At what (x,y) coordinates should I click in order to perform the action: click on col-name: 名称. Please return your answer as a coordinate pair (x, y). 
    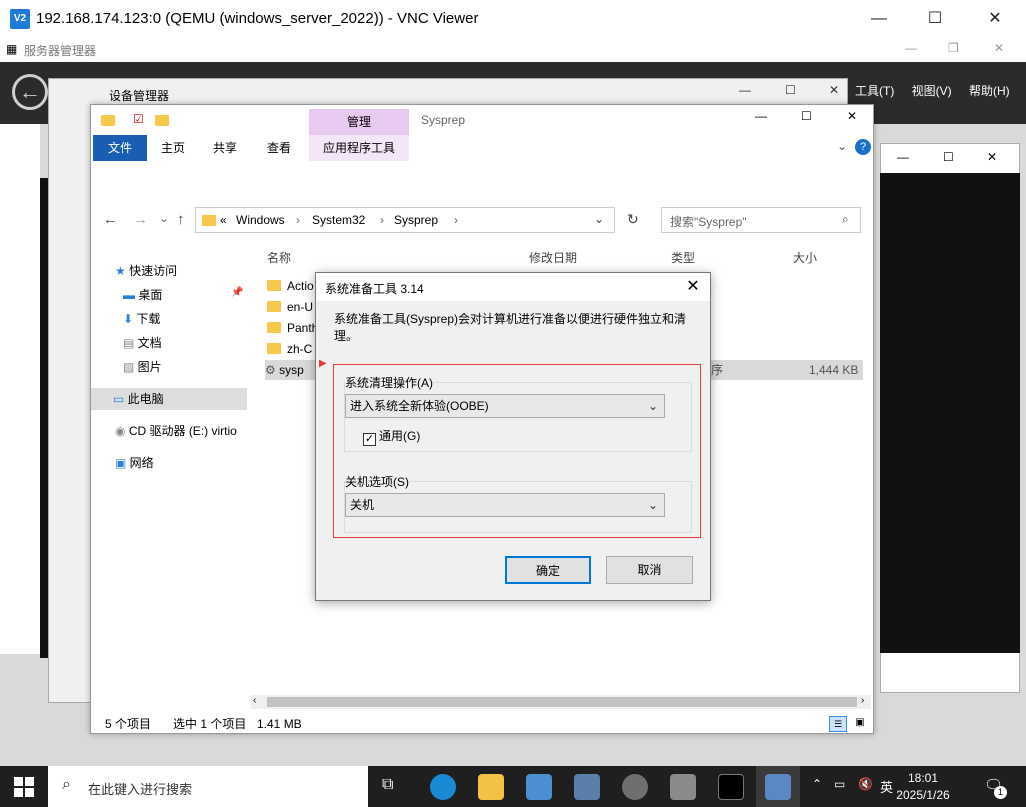
    Looking at the image, I should click on (279, 257).